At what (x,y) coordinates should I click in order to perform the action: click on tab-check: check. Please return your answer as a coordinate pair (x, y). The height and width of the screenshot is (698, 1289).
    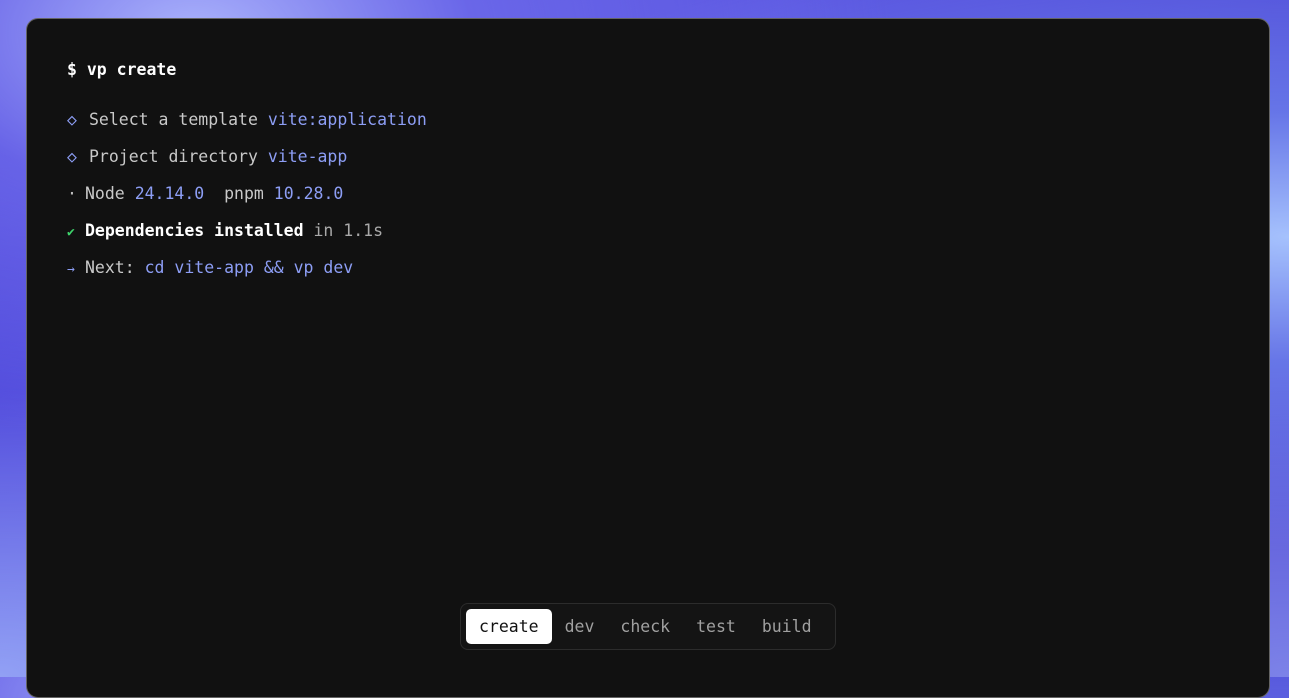
    Looking at the image, I should click on (645, 626).